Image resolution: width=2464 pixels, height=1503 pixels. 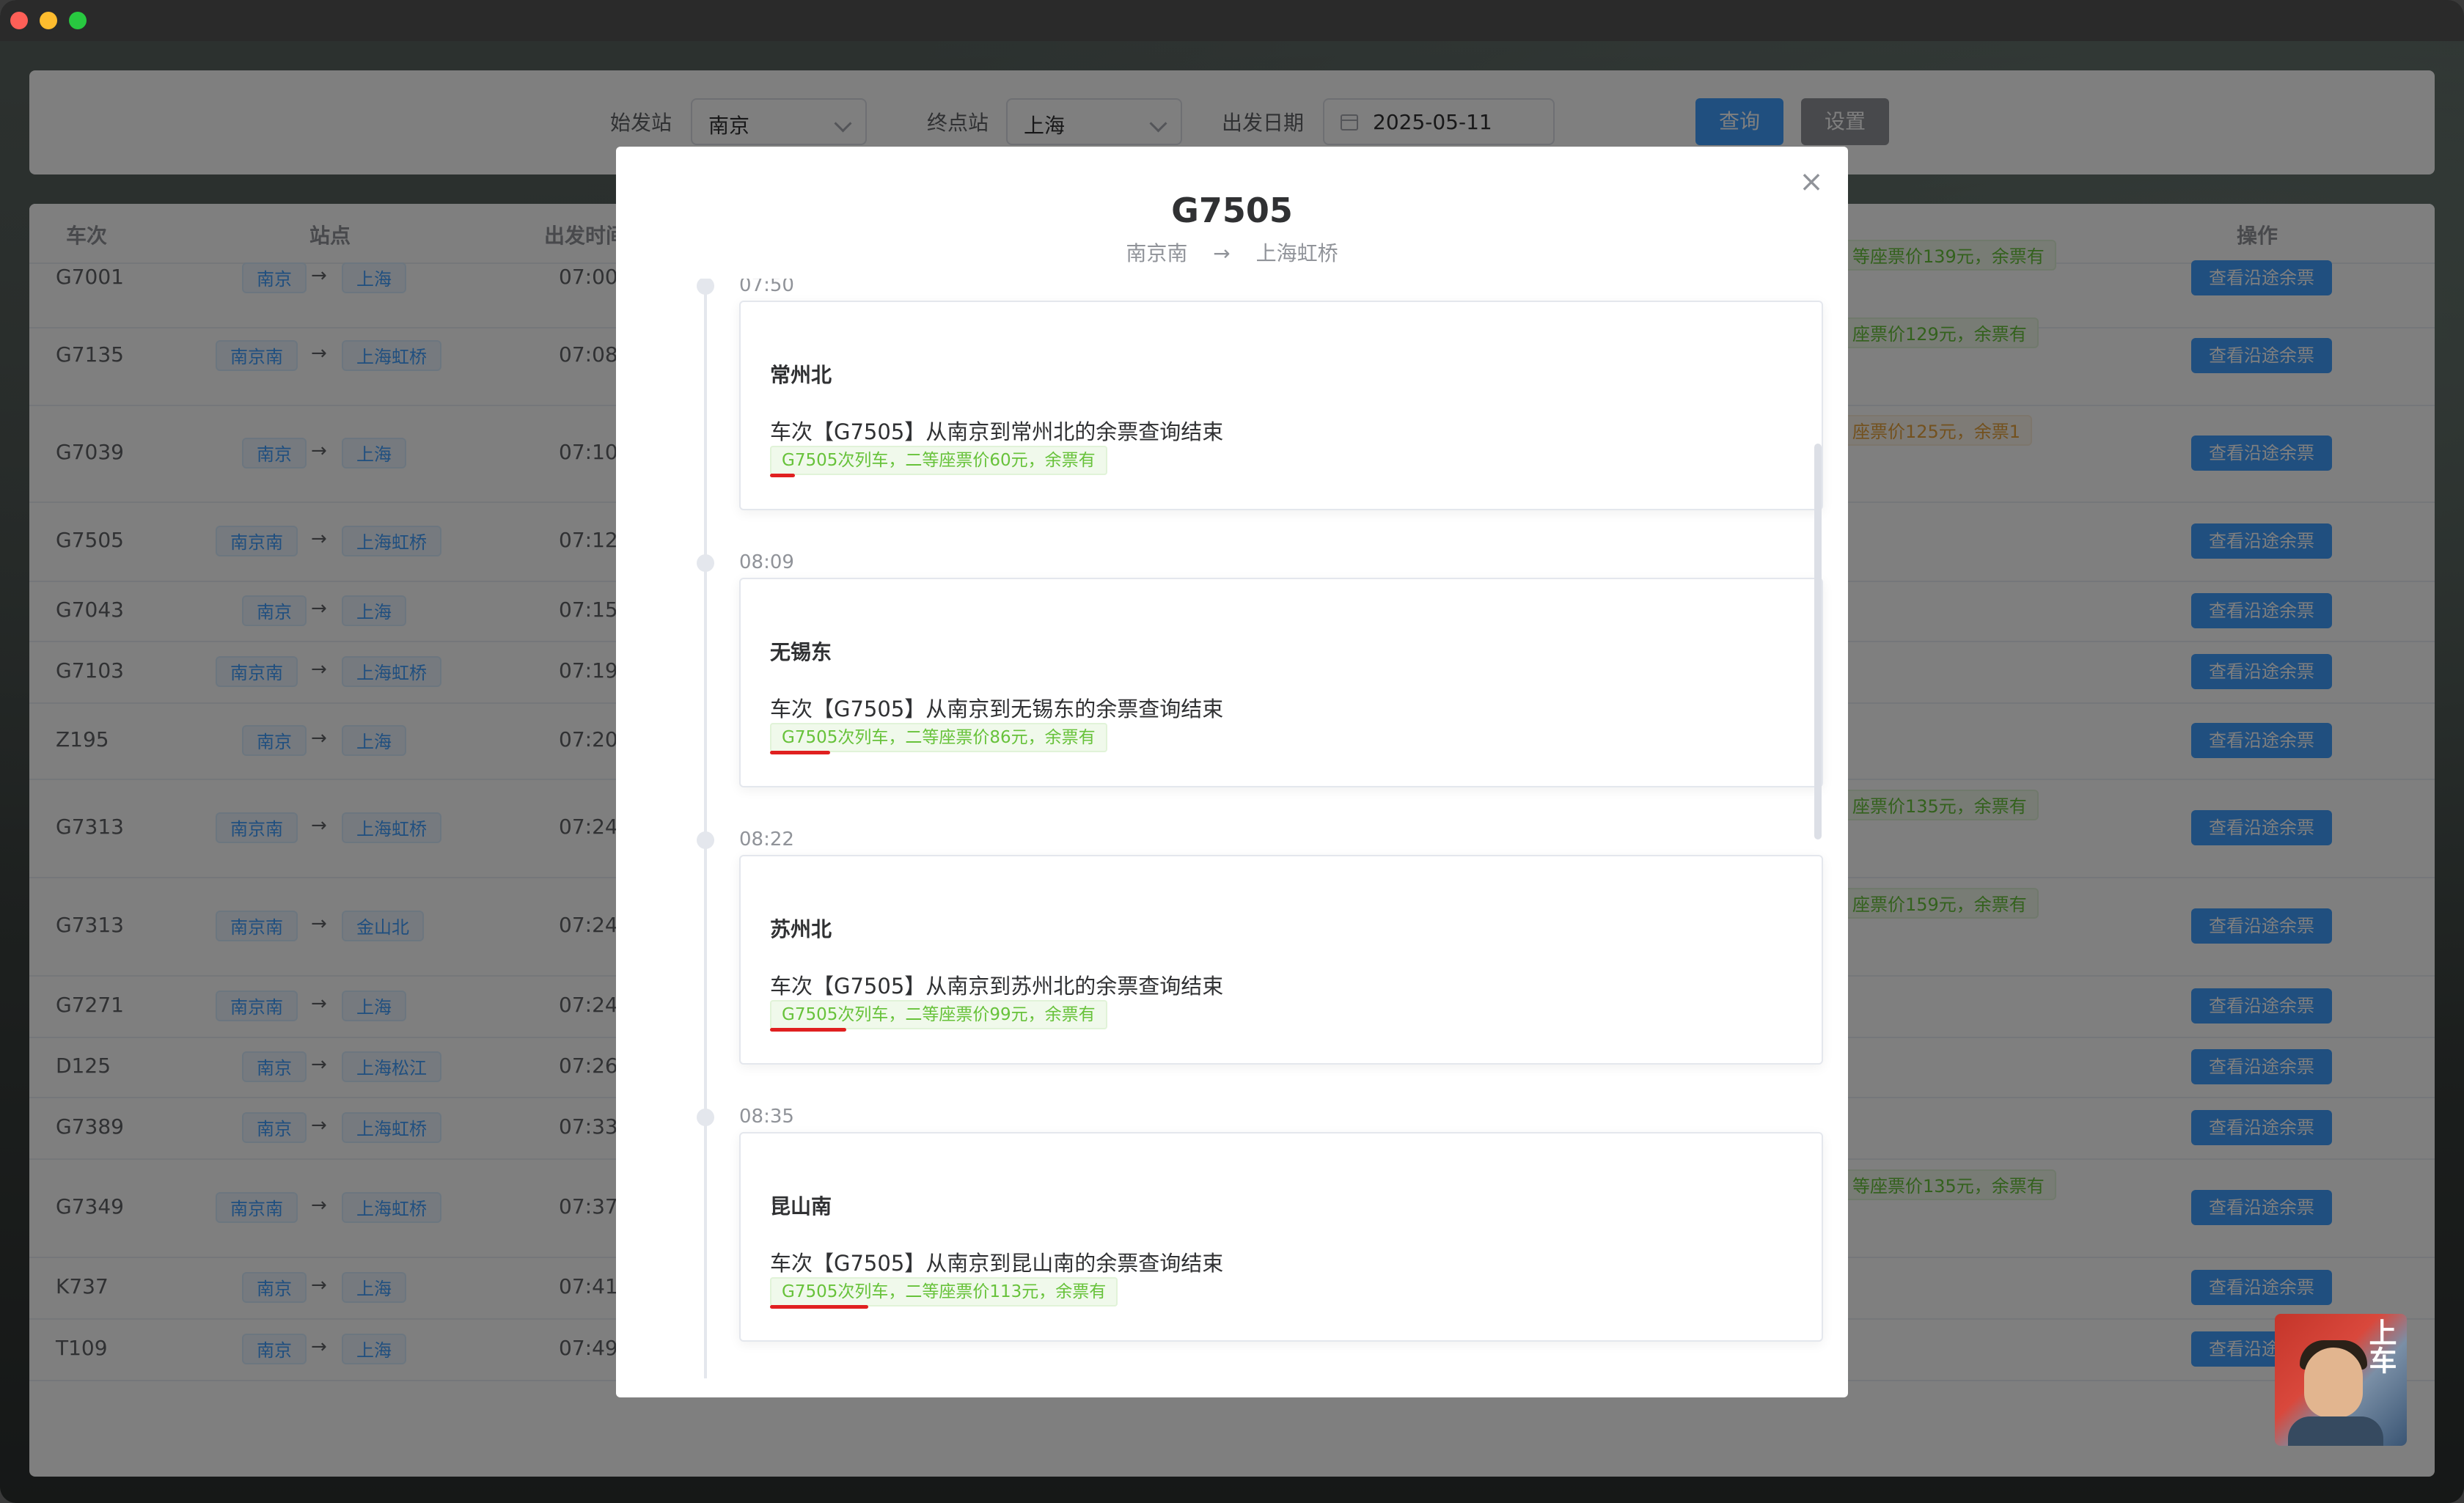 What do you see at coordinates (801, 652) in the screenshot?
I see `stop-station: 无锡东` at bounding box center [801, 652].